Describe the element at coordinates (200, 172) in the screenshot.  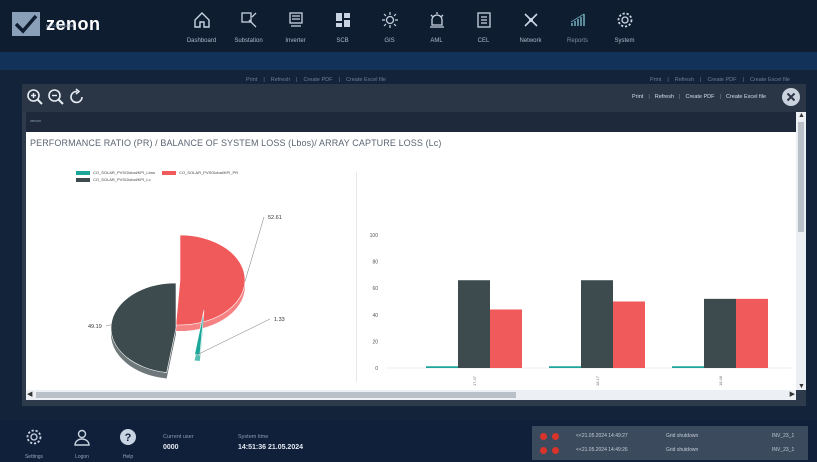
I see `legend-item-pr: CO_SOLAR_PVSGlobal/KPI_PR` at that location.